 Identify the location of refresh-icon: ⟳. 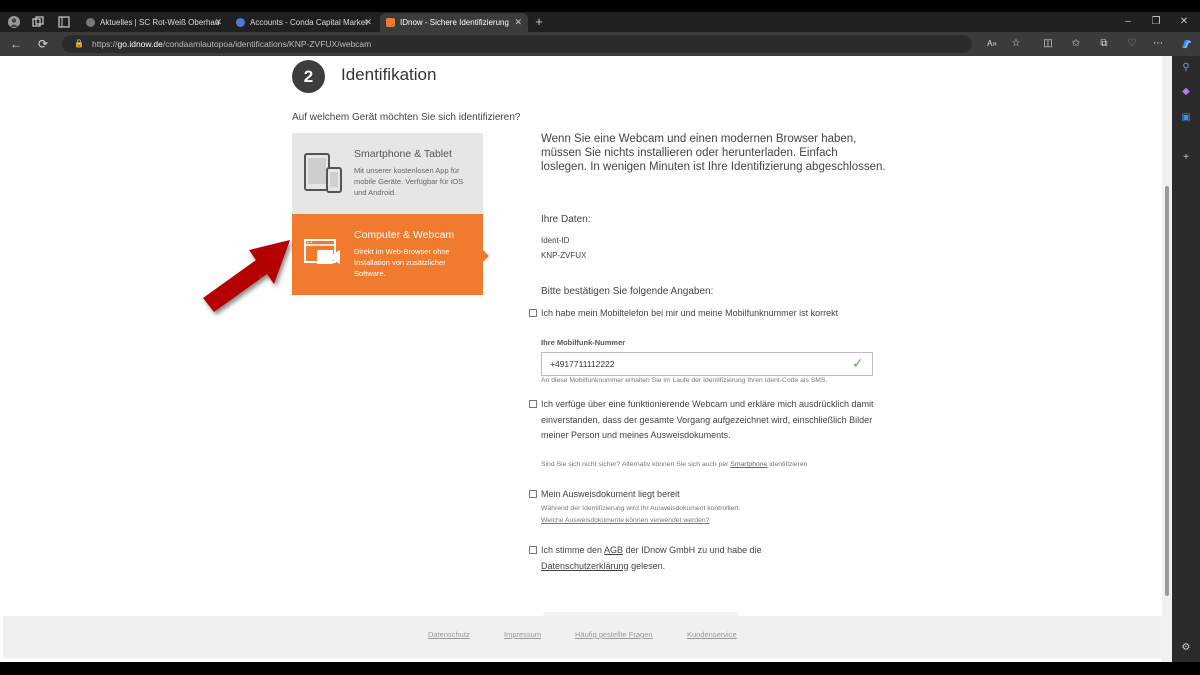
(43, 44).